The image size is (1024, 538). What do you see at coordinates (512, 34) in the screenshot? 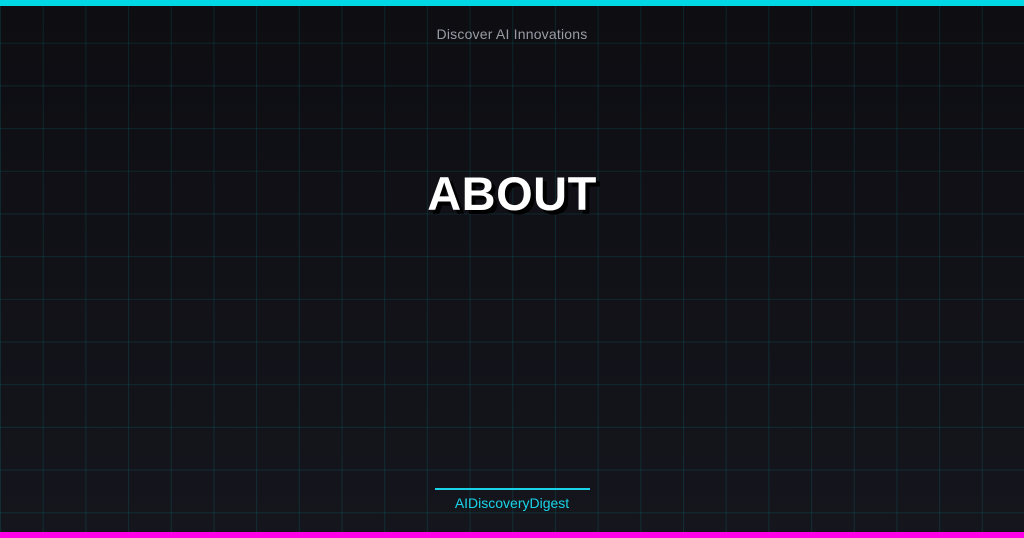
I see `site-tagline: Discover AI Innovations` at bounding box center [512, 34].